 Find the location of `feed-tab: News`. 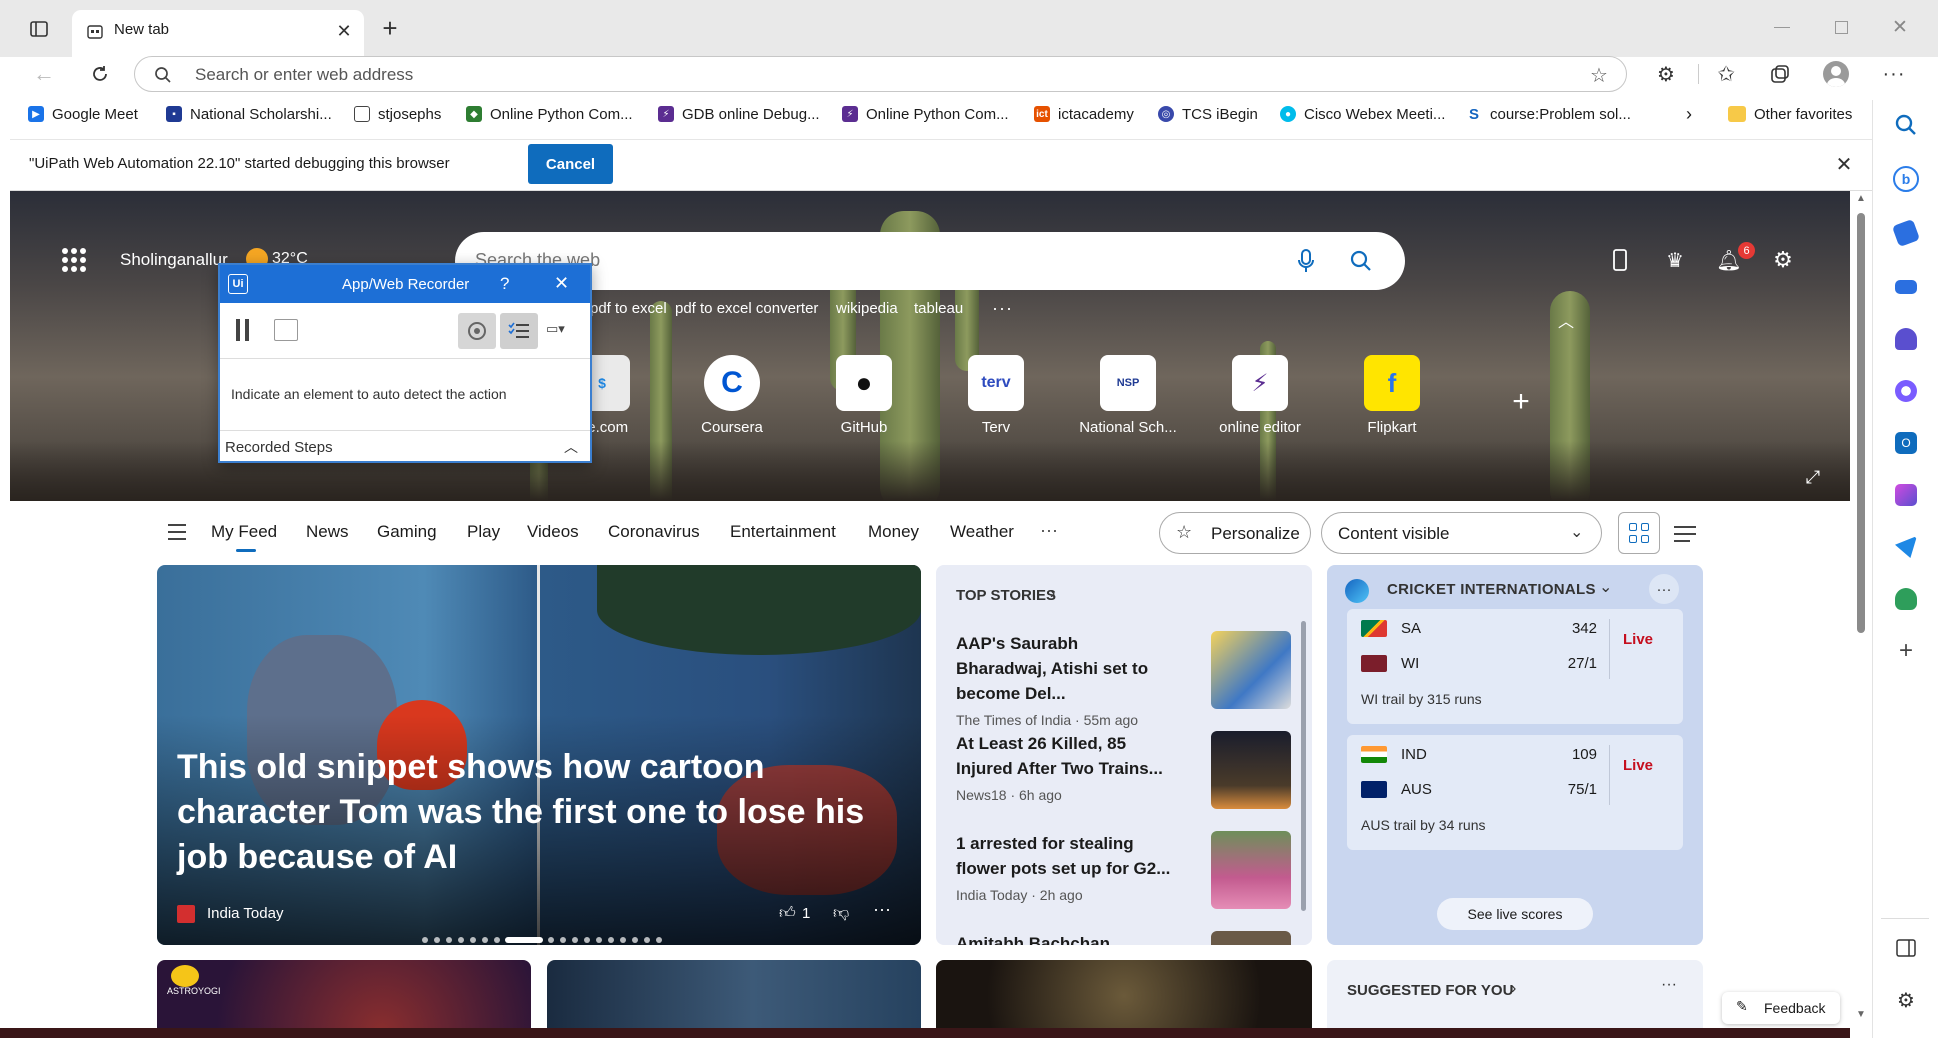

feed-tab: News is located at coordinates (327, 532).